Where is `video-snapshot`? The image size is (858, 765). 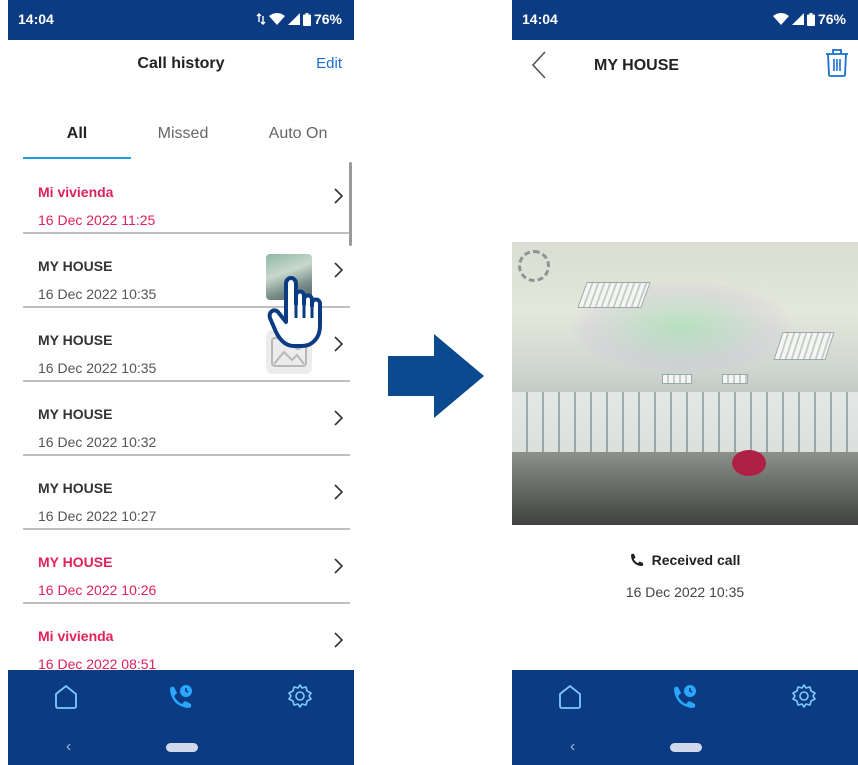
video-snapshot is located at coordinates (685, 383).